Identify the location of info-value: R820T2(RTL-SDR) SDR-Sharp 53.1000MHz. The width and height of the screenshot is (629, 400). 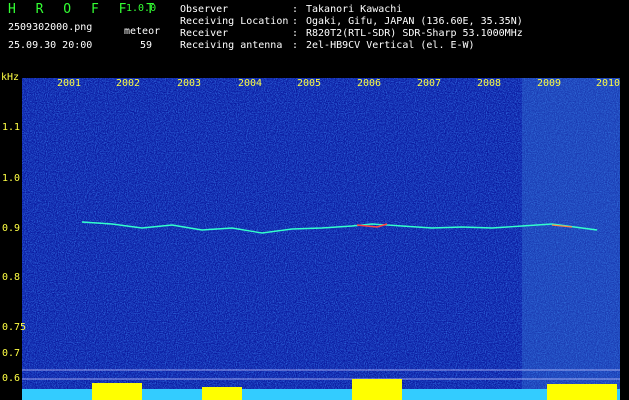
(414, 33).